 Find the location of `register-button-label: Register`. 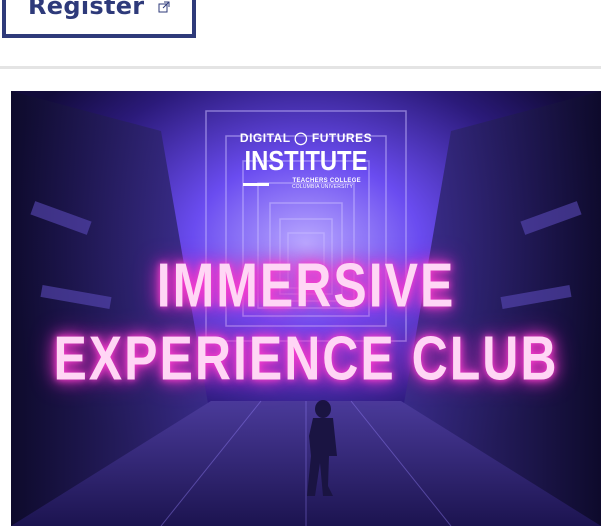

register-button-label: Register is located at coordinates (86, 10).